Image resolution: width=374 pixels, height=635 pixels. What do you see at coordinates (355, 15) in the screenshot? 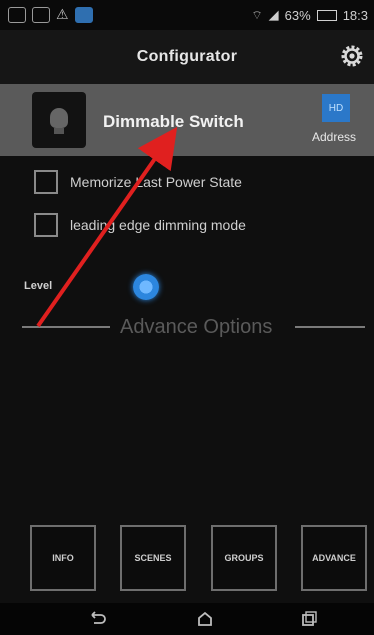
I see `clock: 18:3` at bounding box center [355, 15].